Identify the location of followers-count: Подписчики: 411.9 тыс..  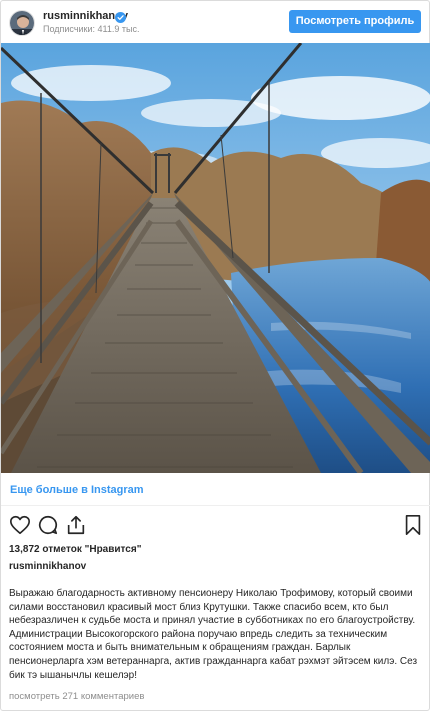
(91, 29).